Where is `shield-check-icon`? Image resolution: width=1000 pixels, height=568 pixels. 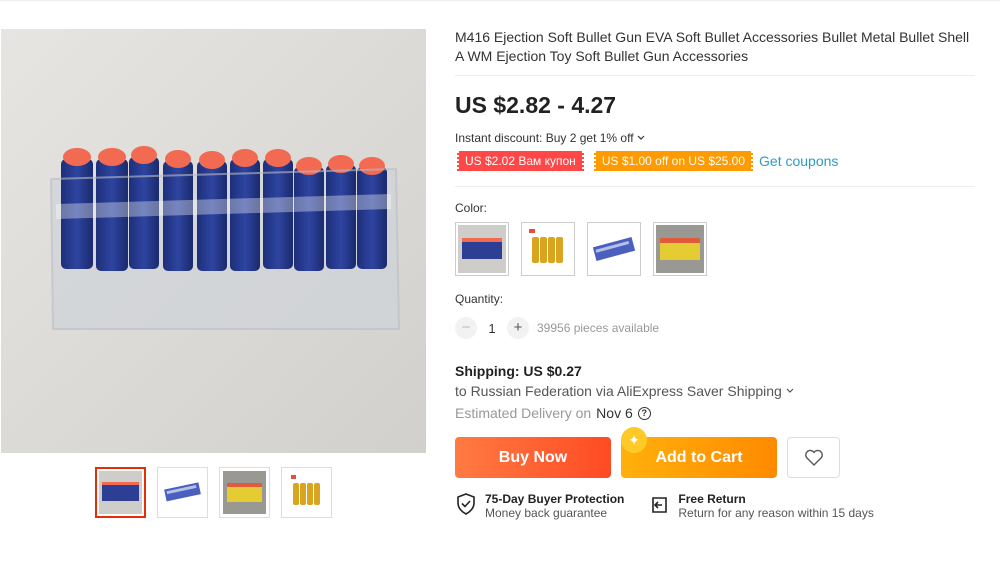 shield-check-icon is located at coordinates (466, 504).